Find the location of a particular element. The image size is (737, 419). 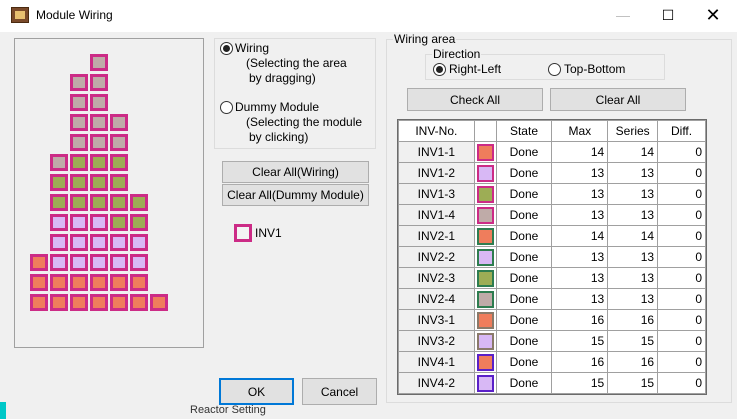

inv-no-cell: INV3-2 is located at coordinates (436, 341).